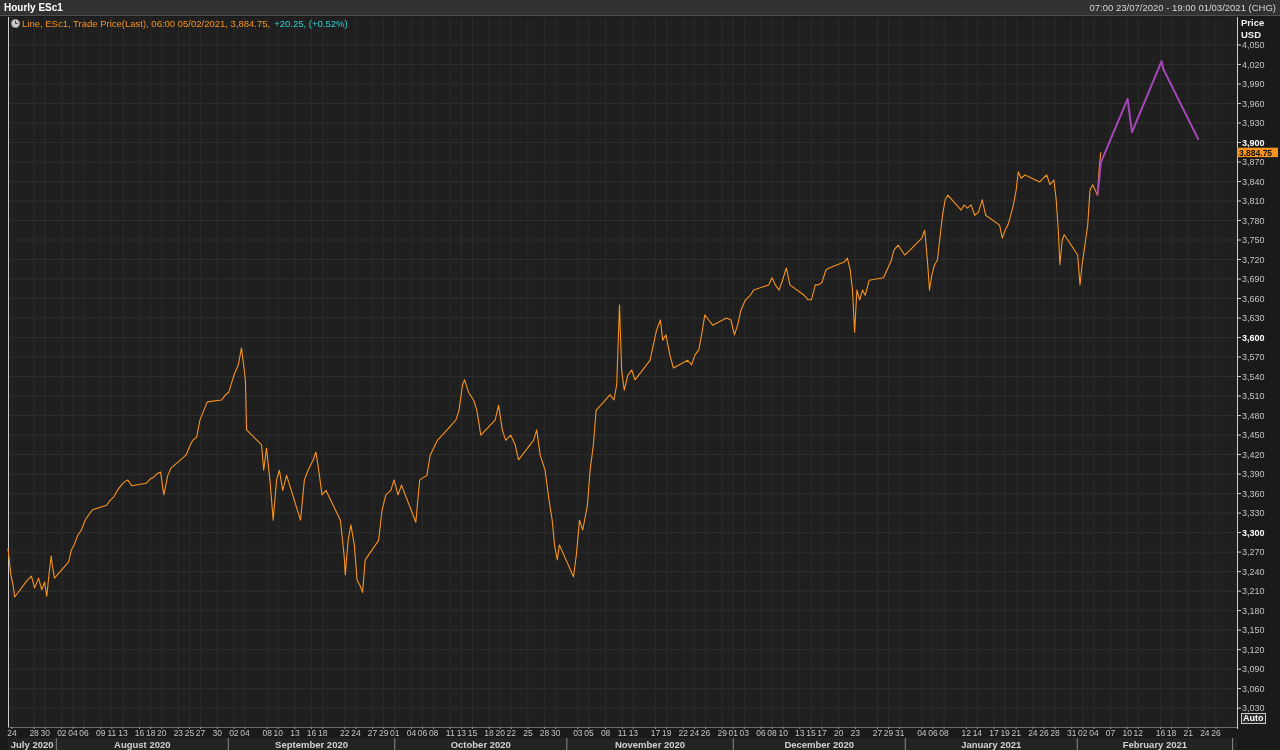  What do you see at coordinates (1155, 744) in the screenshot?
I see `month-label: February 2021` at bounding box center [1155, 744].